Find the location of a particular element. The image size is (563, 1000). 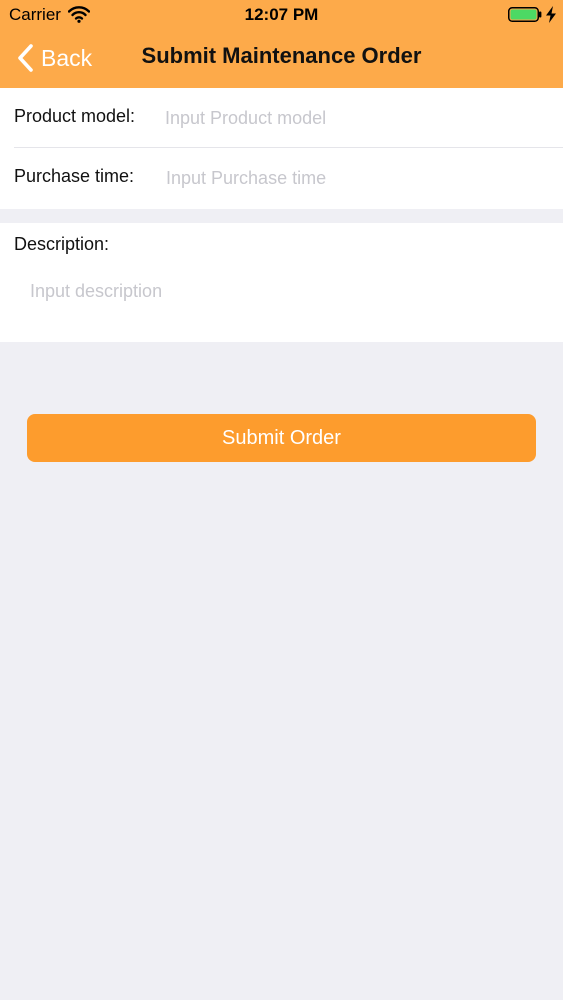

purchase-time-row: Purchase time: is located at coordinates (281, 178).